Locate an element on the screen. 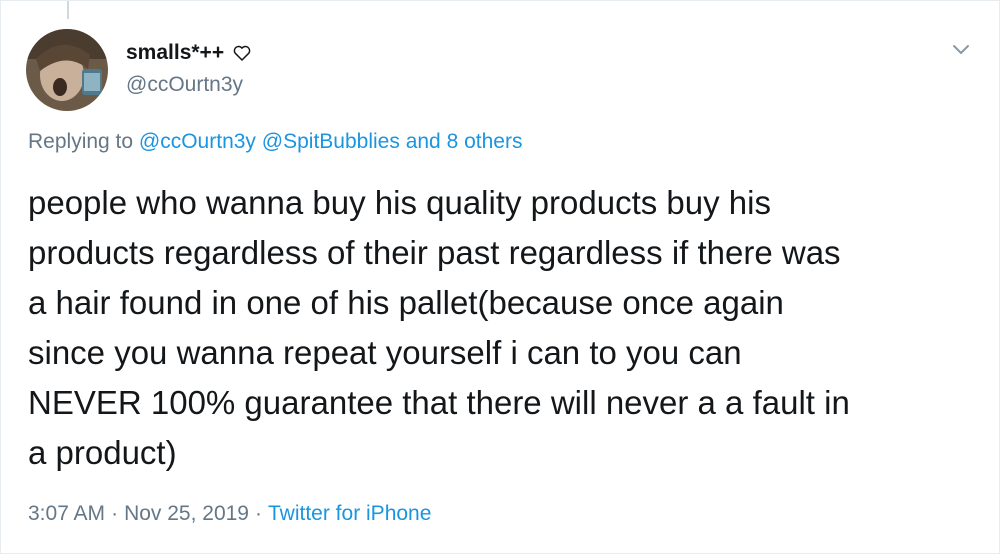 The width and height of the screenshot is (1000, 554). tweet-text-line: a product) is located at coordinates (102, 452).